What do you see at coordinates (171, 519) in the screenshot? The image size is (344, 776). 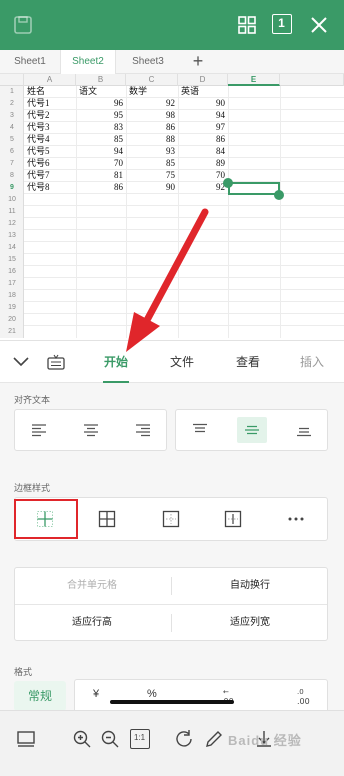 I see `border-outer-icon` at bounding box center [171, 519].